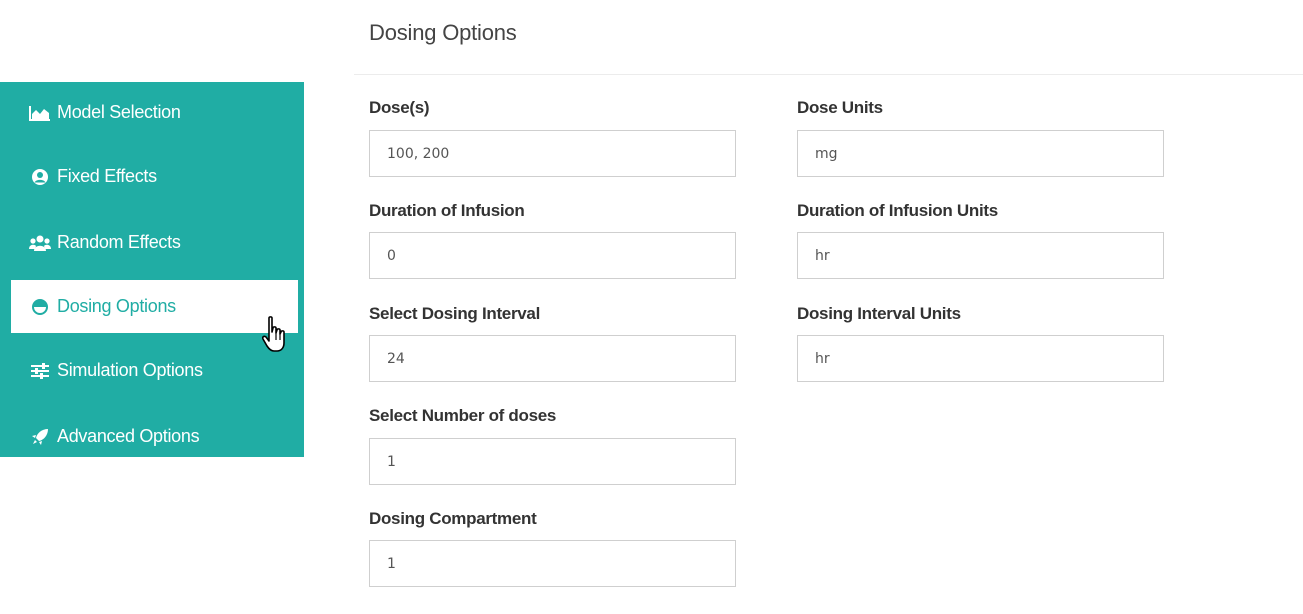  Describe the element at coordinates (40, 243) in the screenshot. I see `users-icon` at that location.